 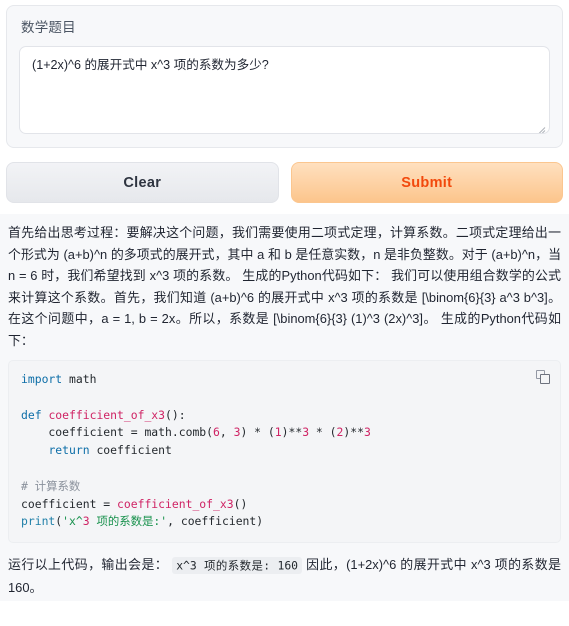 What do you see at coordinates (284, 208) in the screenshot?
I see `panel-separator` at bounding box center [284, 208].